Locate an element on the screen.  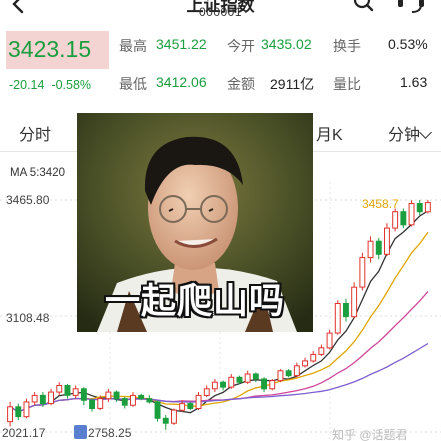
amount-label: 金额 is located at coordinates (241, 84).